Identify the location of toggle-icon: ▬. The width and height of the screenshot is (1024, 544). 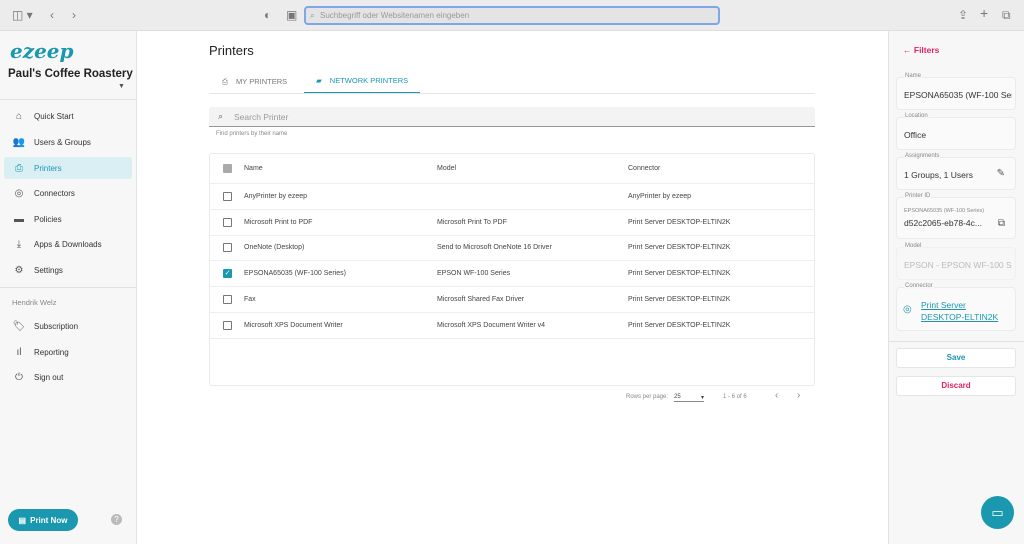
(19, 219).